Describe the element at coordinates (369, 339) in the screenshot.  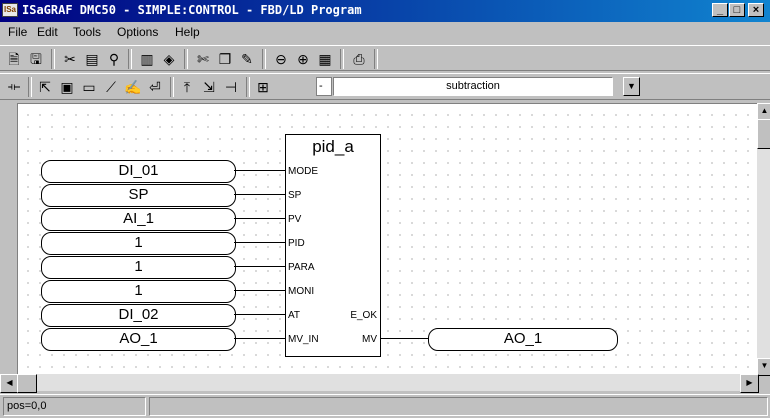
I see `output-pin: MV` at that location.